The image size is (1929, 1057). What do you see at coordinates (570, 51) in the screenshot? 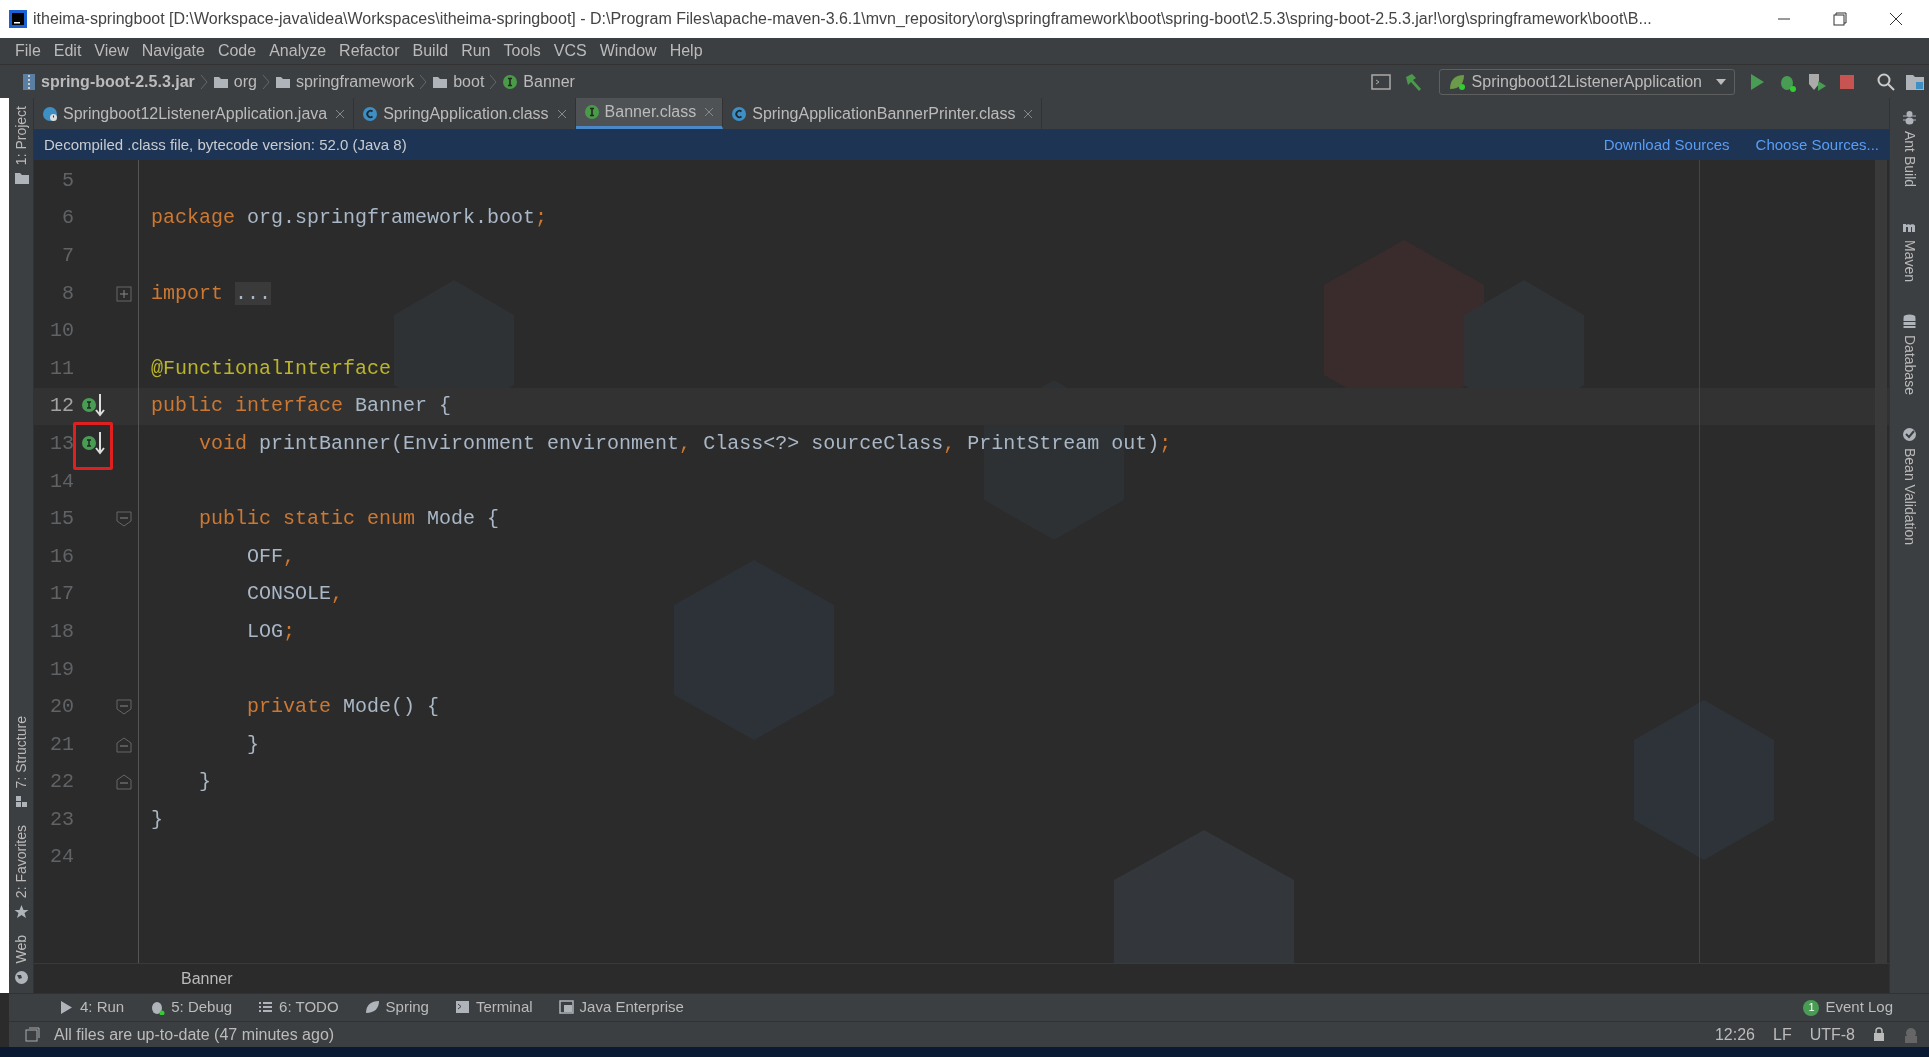
I see `menu-item: VCS` at bounding box center [570, 51].